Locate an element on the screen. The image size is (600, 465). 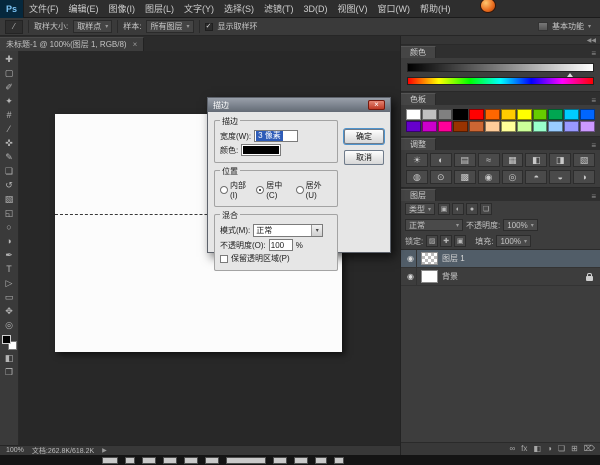
ok-button: 确定 is located at coordinates (364, 136).